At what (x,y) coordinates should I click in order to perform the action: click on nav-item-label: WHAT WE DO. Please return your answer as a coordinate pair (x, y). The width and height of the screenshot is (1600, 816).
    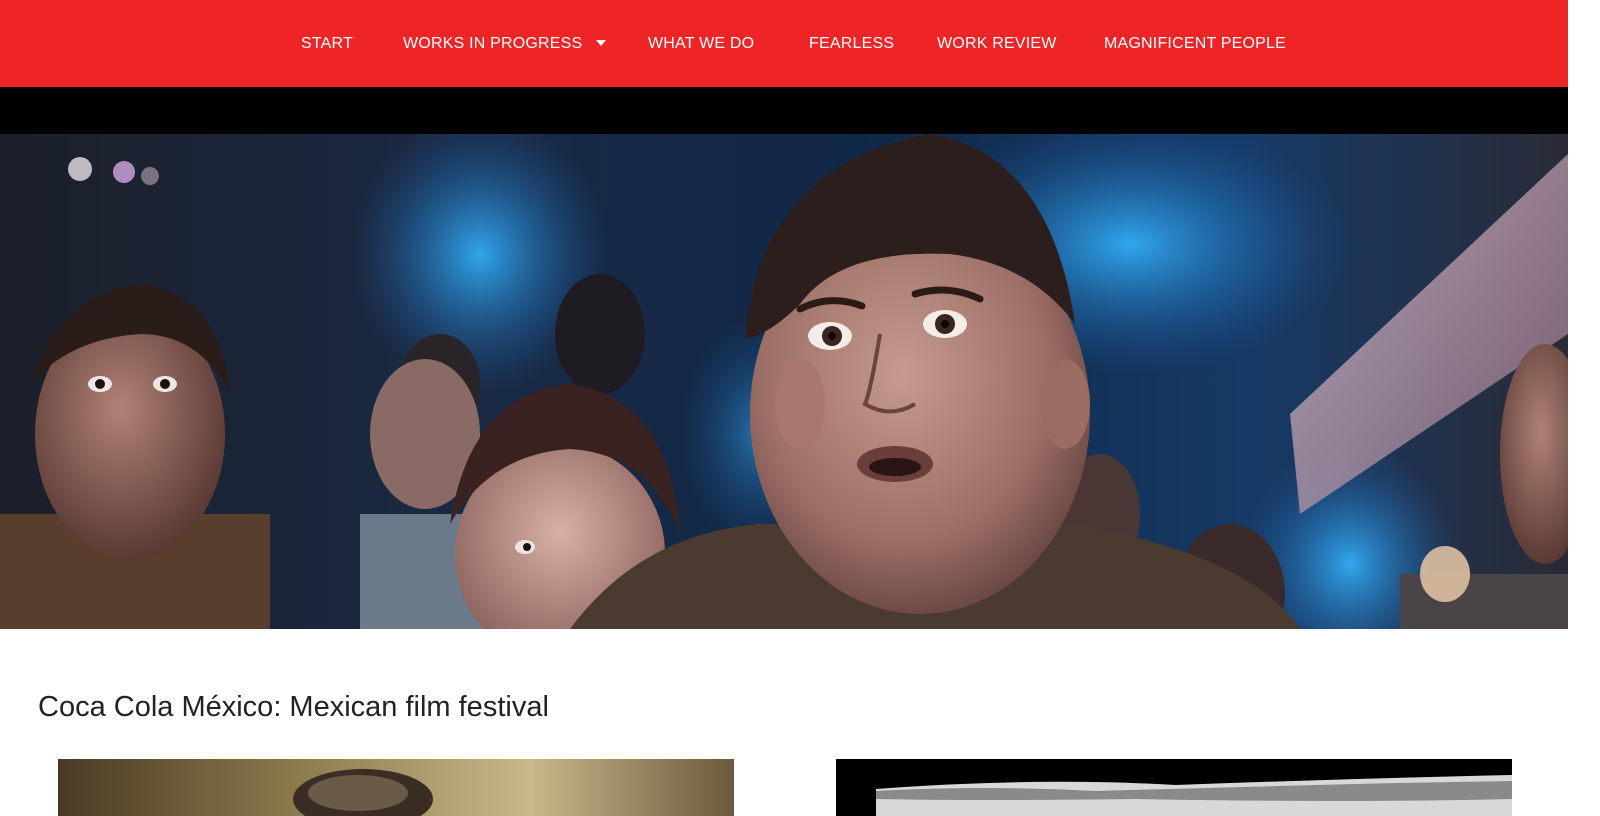
    Looking at the image, I should click on (701, 43).